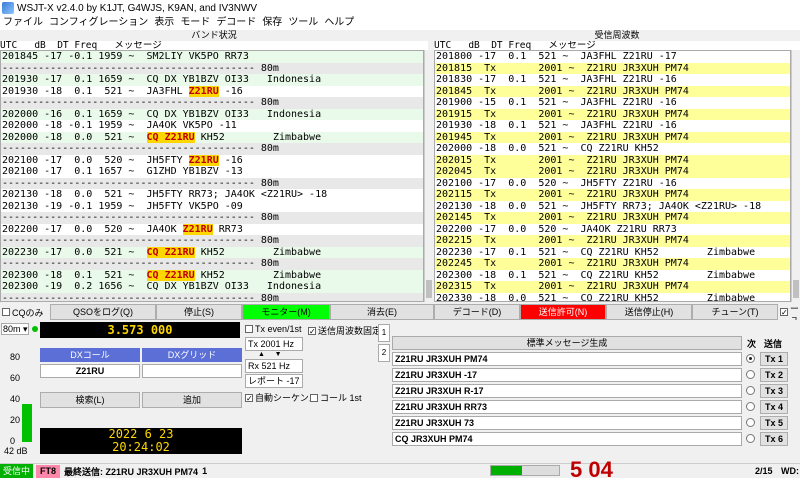 This screenshot has height=478, width=800. Describe the element at coordinates (15, 329) in the screenshot. I see `band-select: 80m ▾` at that location.